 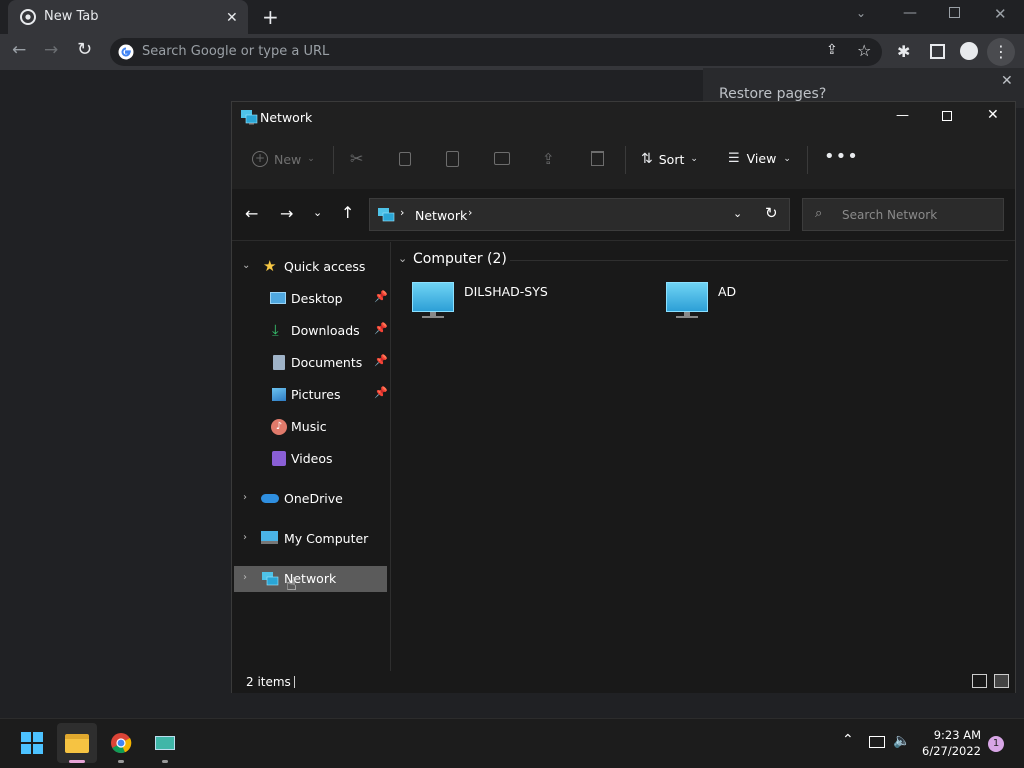 What do you see at coordinates (597, 158) in the screenshot?
I see `delete-icon` at bounding box center [597, 158].